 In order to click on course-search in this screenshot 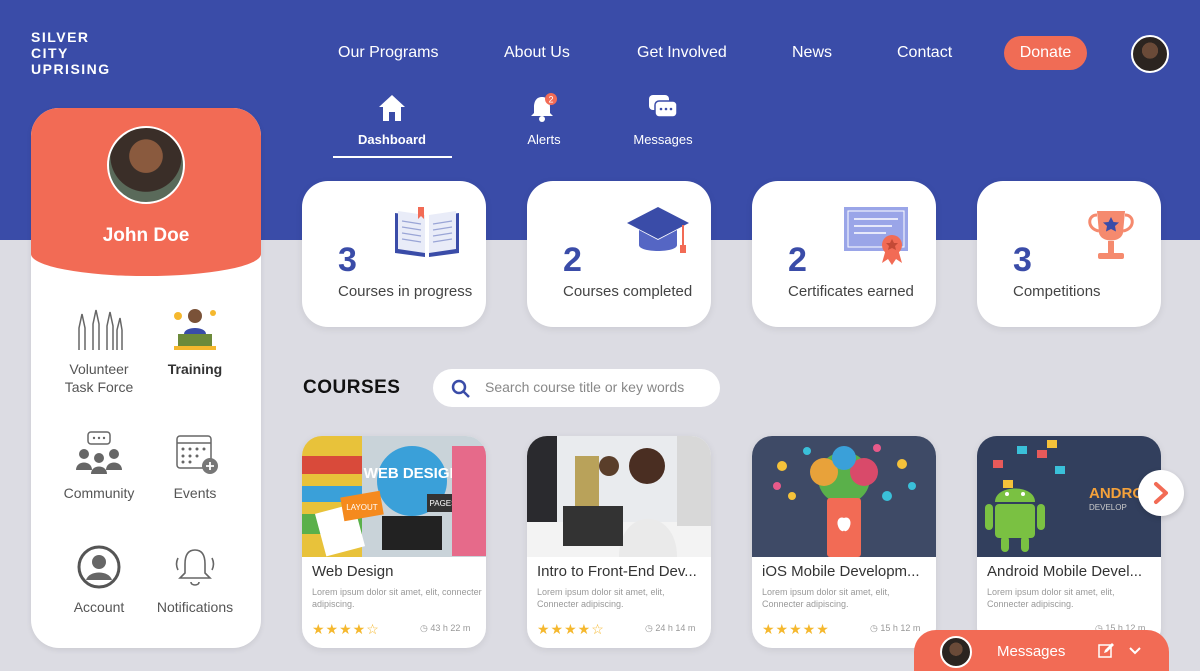, I will do `click(576, 388)`.